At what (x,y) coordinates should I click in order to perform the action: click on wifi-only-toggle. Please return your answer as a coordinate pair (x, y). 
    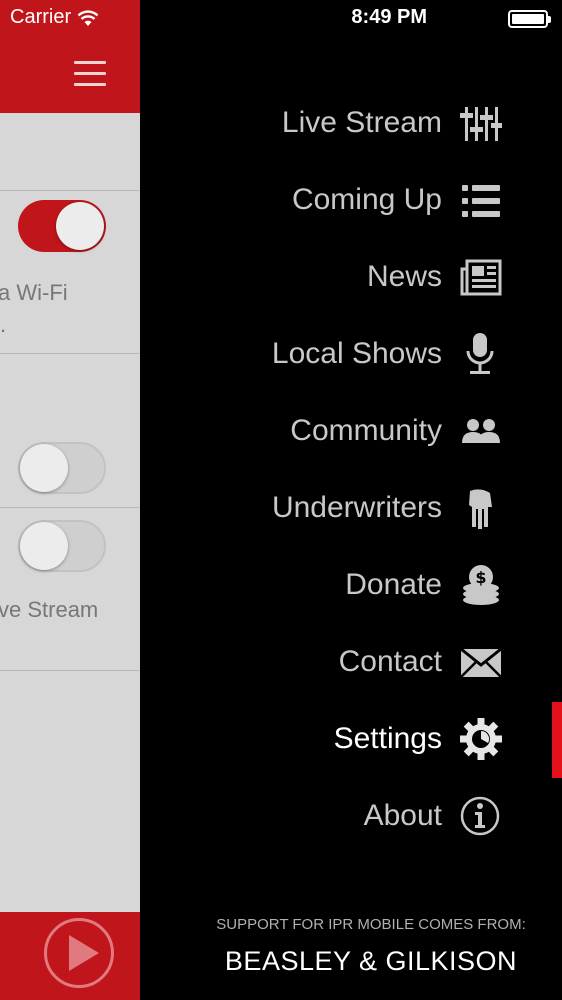
    Looking at the image, I should click on (62, 226).